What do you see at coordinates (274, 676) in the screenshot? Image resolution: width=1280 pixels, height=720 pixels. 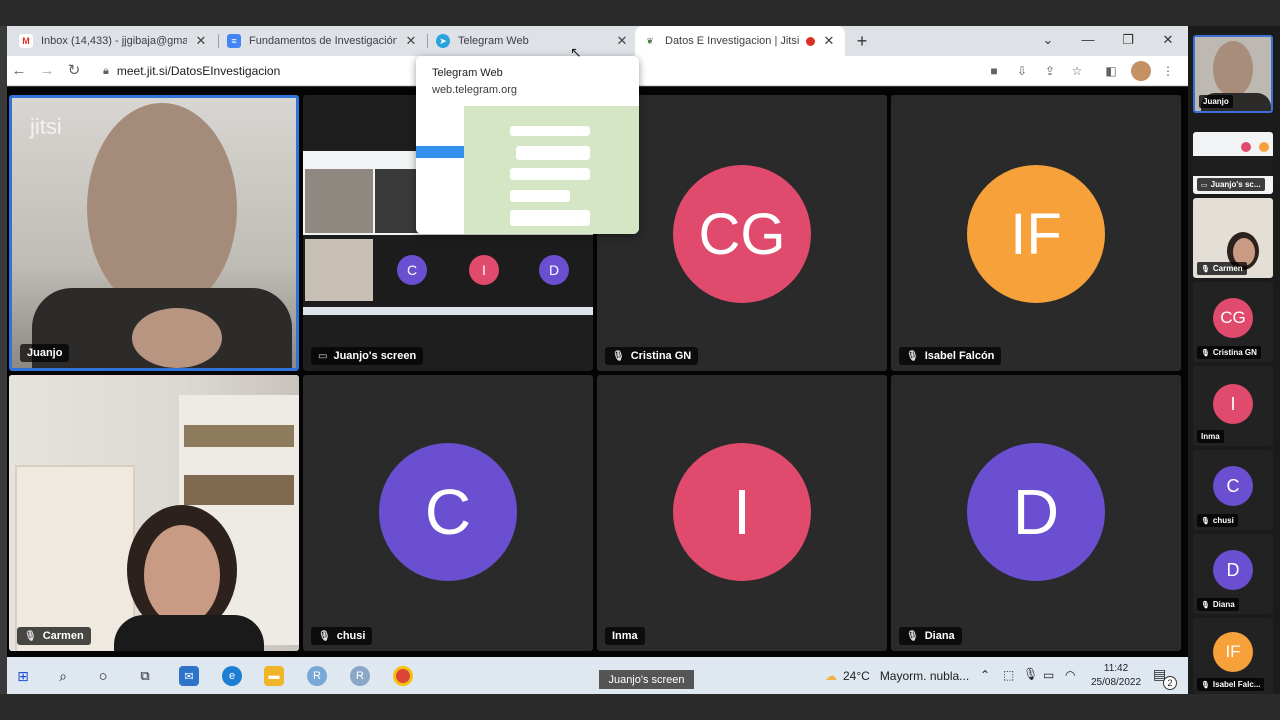 I see `file-explorer-icon: ▬` at bounding box center [274, 676].